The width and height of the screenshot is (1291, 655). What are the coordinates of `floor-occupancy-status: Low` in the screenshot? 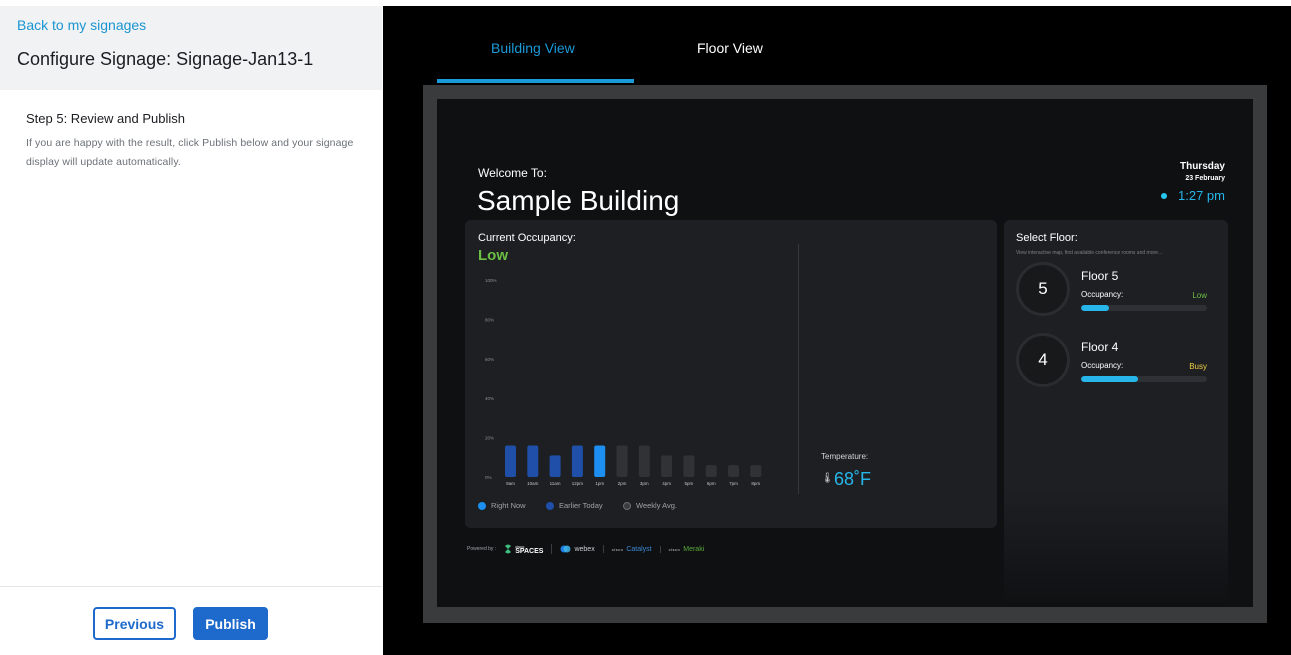 It's located at (1199, 295).